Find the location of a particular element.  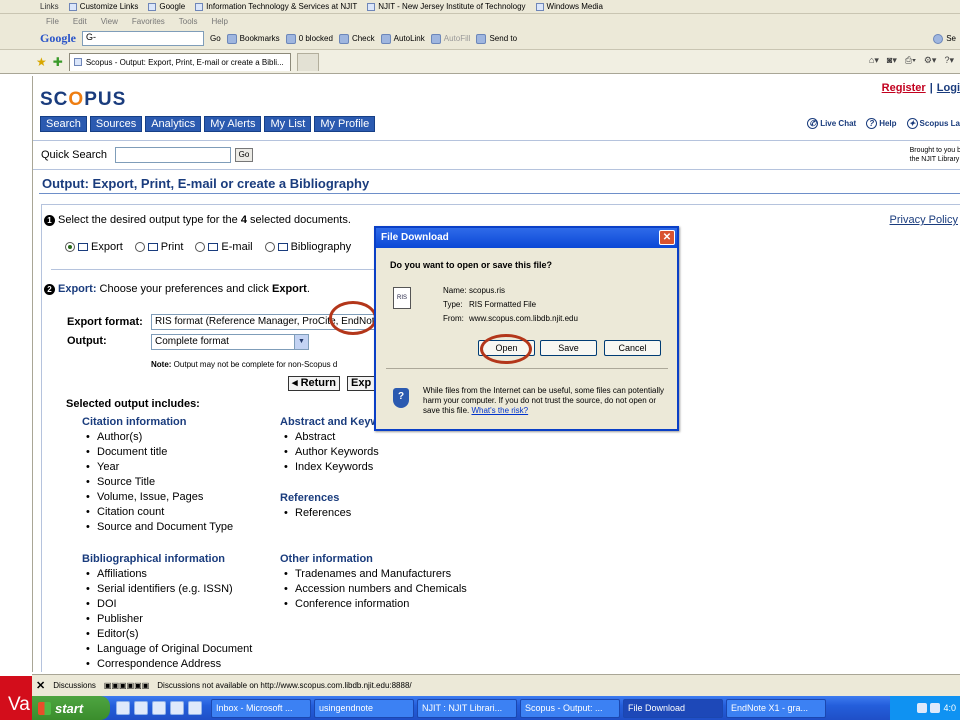

close-toolbar-icon: ✕ is located at coordinates (40, 685).